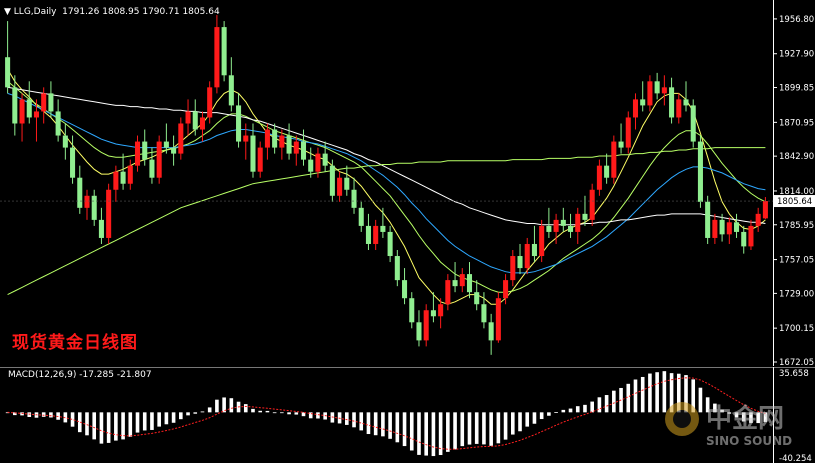  Describe the element at coordinates (796, 55) in the screenshot. I see `price-tick-label: 1927.90` at that location.